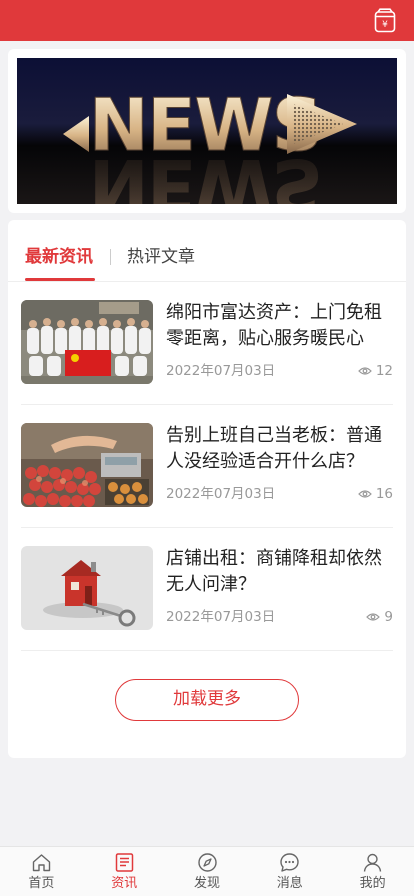 The width and height of the screenshot is (414, 896). What do you see at coordinates (372, 883) in the screenshot?
I see `nav-label-profile: 我的` at bounding box center [372, 883].